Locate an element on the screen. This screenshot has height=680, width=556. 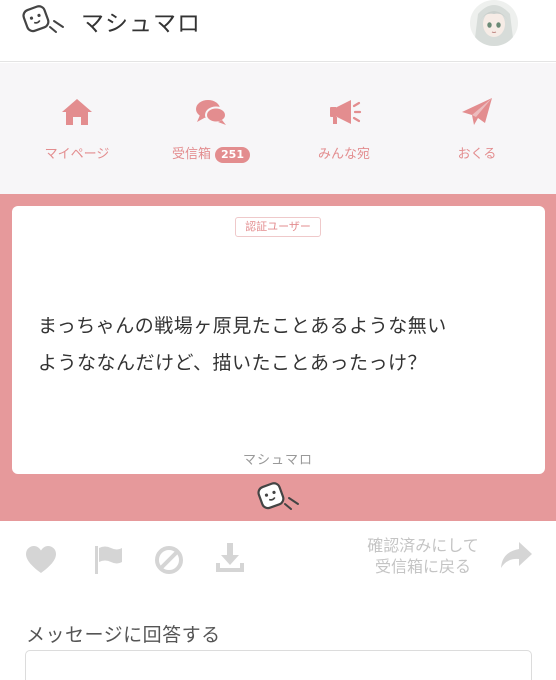
nav-send-label: おくる is located at coordinates (477, 154).